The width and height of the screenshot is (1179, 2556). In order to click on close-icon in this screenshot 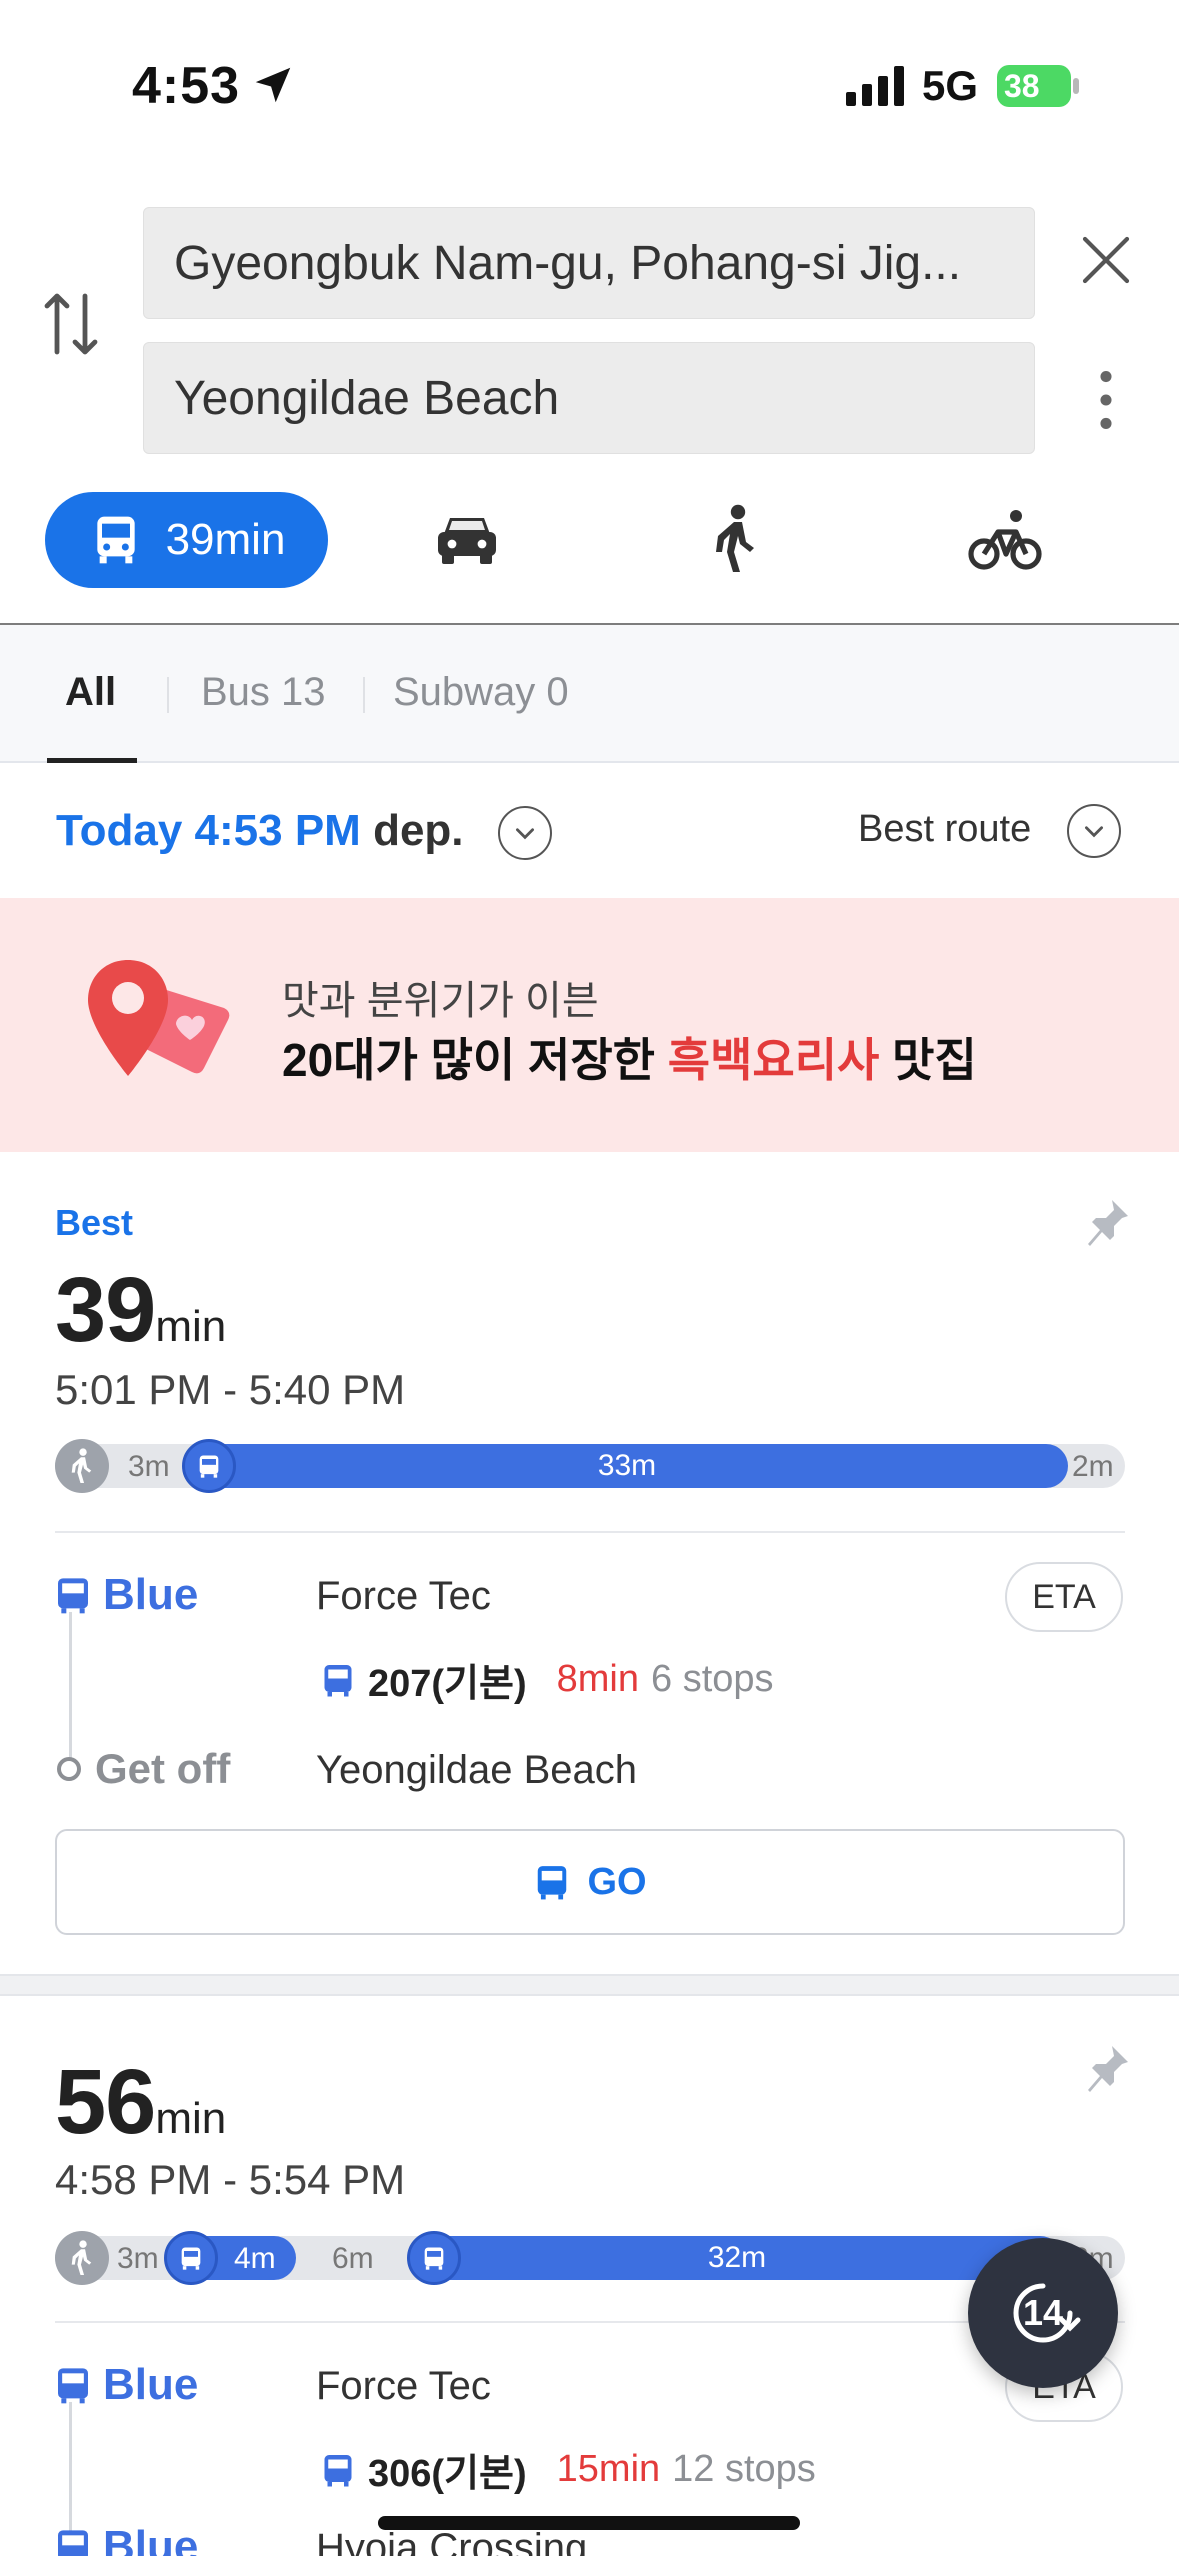, I will do `click(1106, 260)`.